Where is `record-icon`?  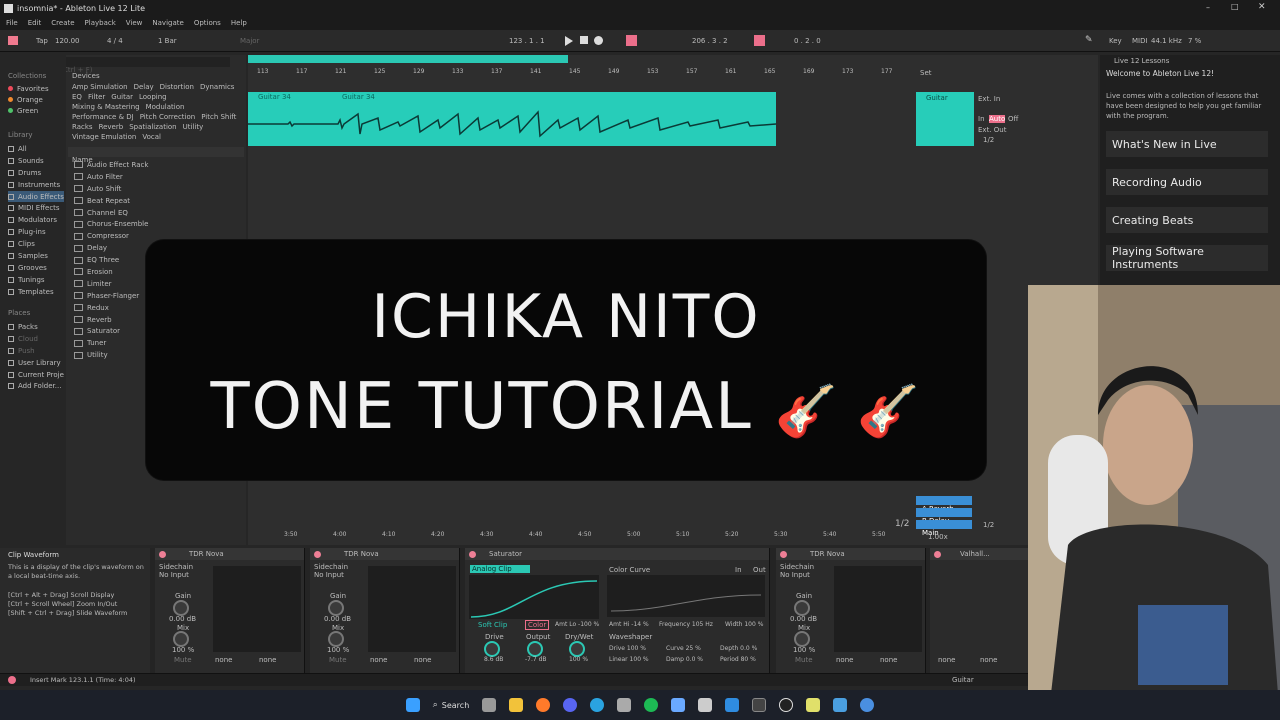 record-icon is located at coordinates (598, 40).